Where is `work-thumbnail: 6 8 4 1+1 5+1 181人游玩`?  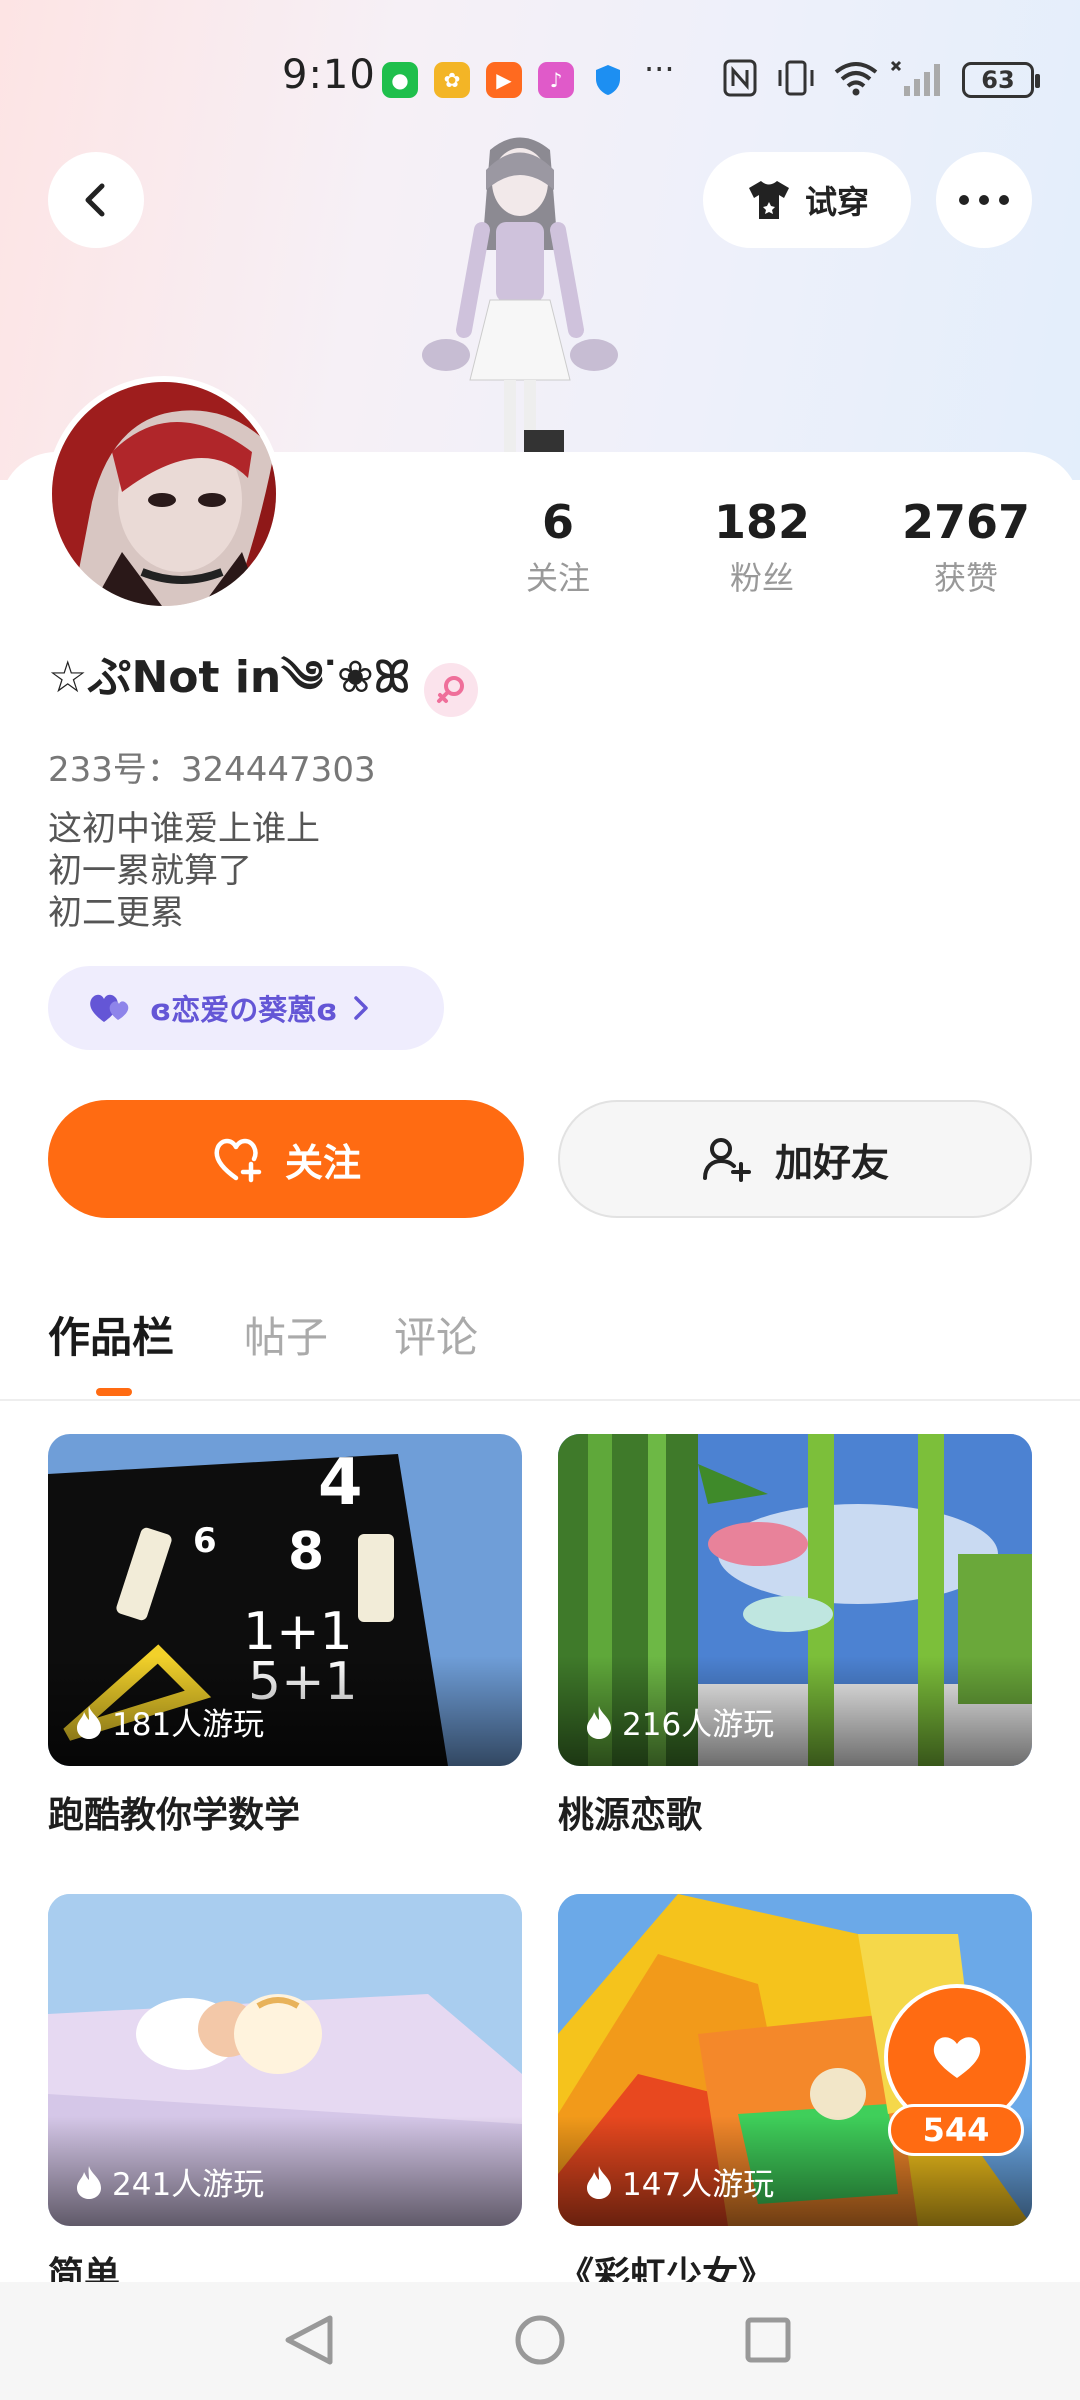
work-thumbnail: 6 8 4 1+1 5+1 181人游玩 is located at coordinates (285, 1600).